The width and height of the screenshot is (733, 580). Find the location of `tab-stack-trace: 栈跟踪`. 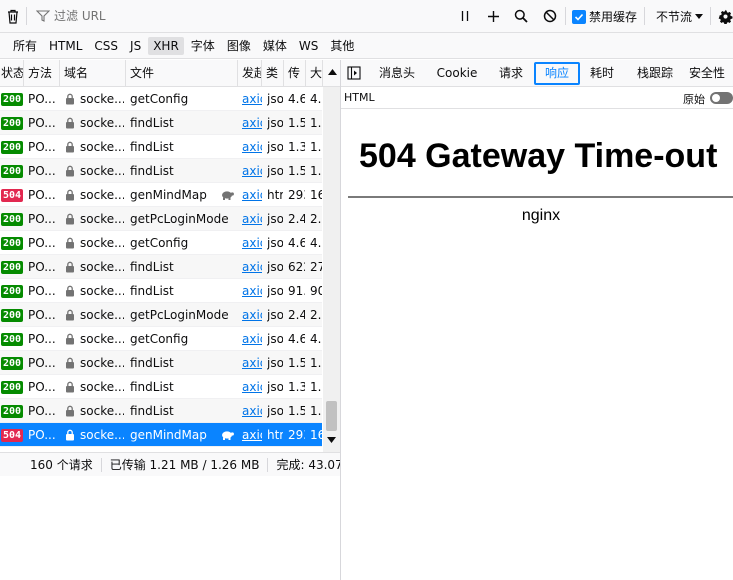

tab-stack-trace: 栈跟踪 is located at coordinates (655, 73).